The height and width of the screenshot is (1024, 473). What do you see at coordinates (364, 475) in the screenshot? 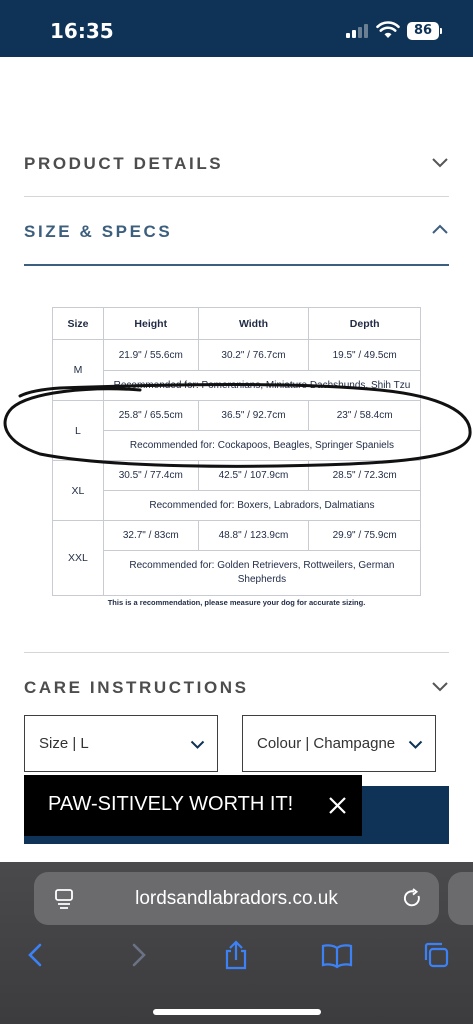
I see `depth-cell: 28.5" / 72.3cm` at bounding box center [364, 475].